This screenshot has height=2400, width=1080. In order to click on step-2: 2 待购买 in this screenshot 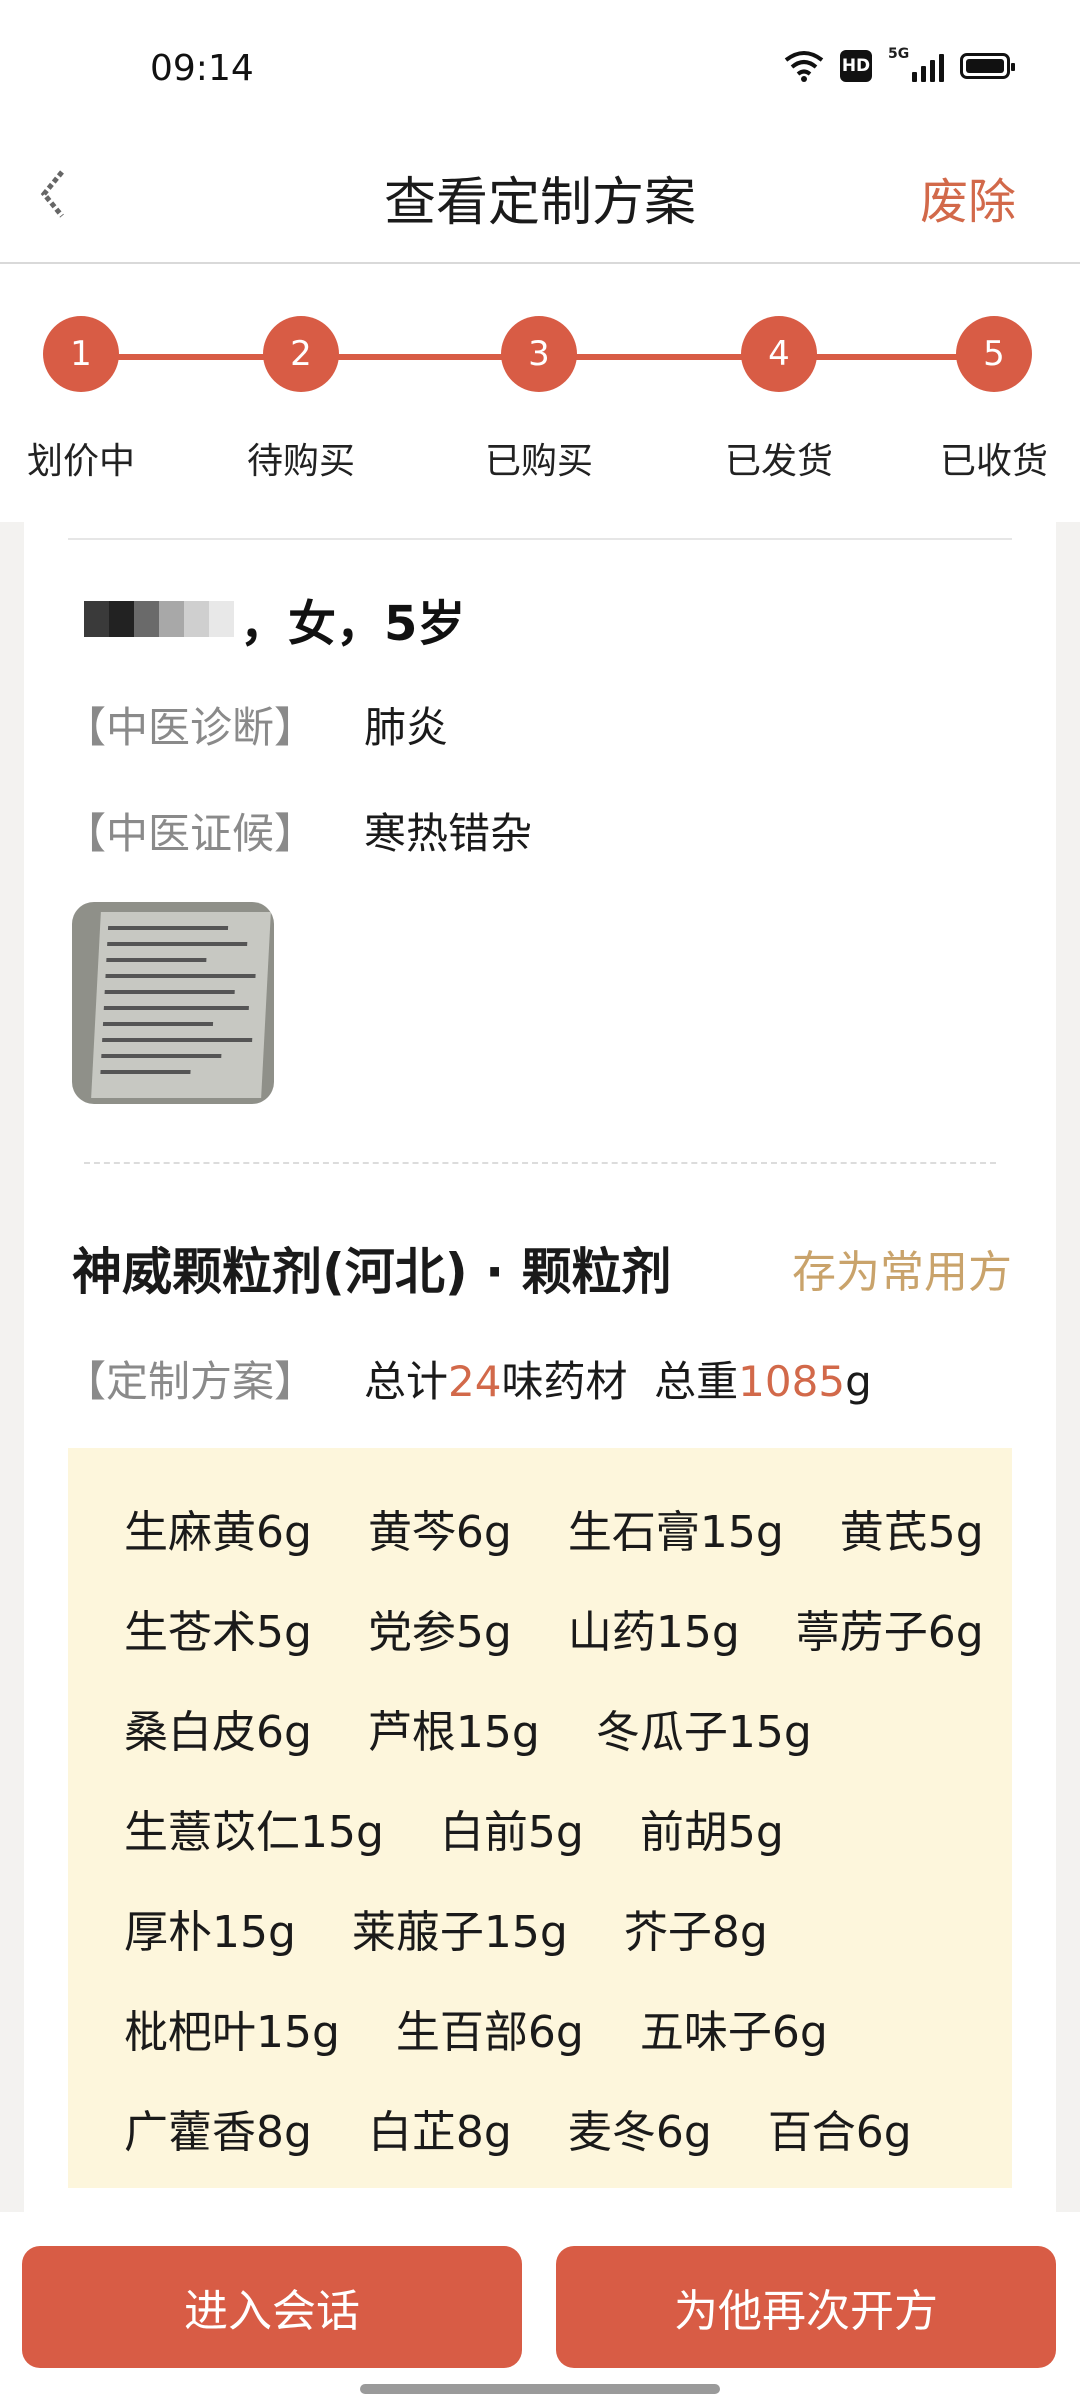, I will do `click(301, 399)`.